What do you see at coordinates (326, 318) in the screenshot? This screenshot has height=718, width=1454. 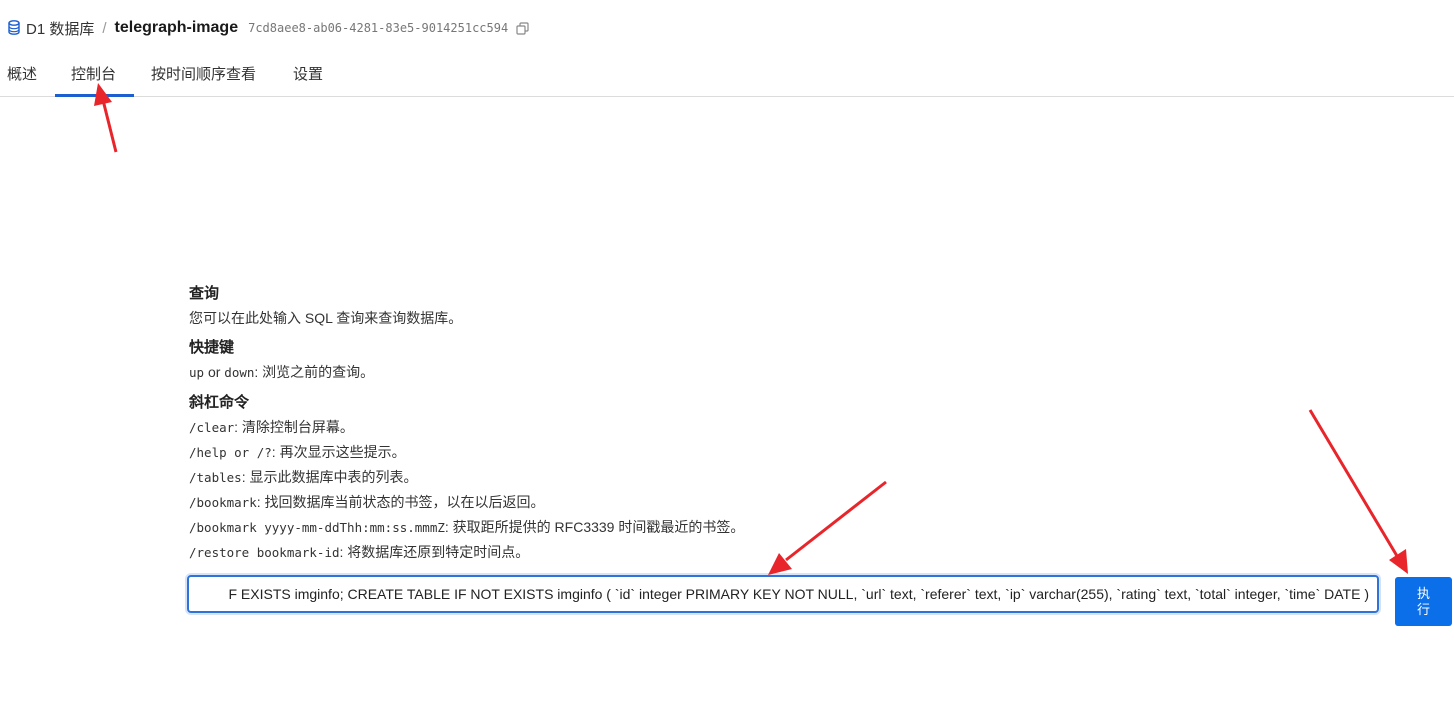 I see `query-description: 您可以在此处输入 SQL 查询来查询数据库。` at bounding box center [326, 318].